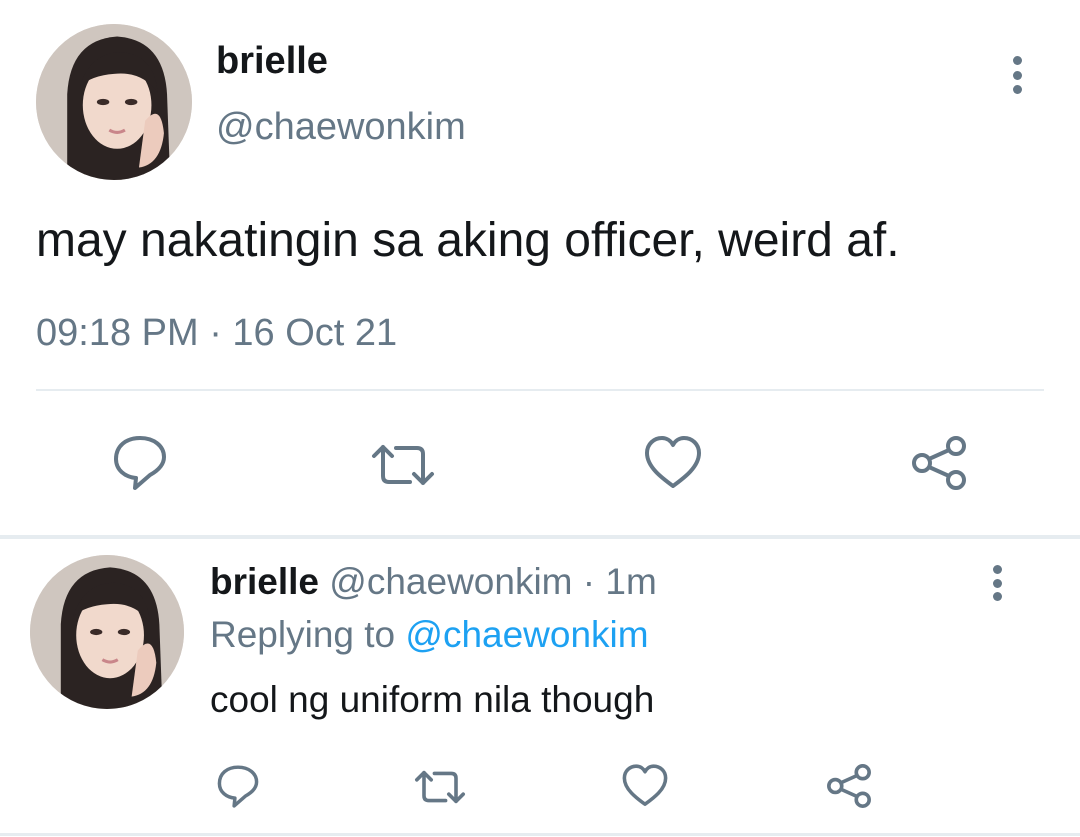  What do you see at coordinates (303, 634) in the screenshot?
I see `replying-to-label: Replying to` at bounding box center [303, 634].